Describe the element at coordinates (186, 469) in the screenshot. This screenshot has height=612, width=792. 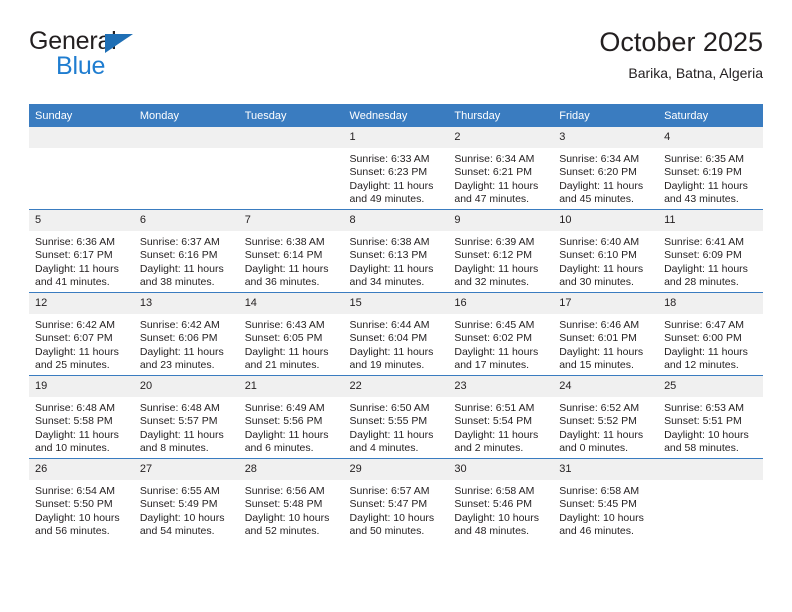
I see `day-number: 27` at that location.